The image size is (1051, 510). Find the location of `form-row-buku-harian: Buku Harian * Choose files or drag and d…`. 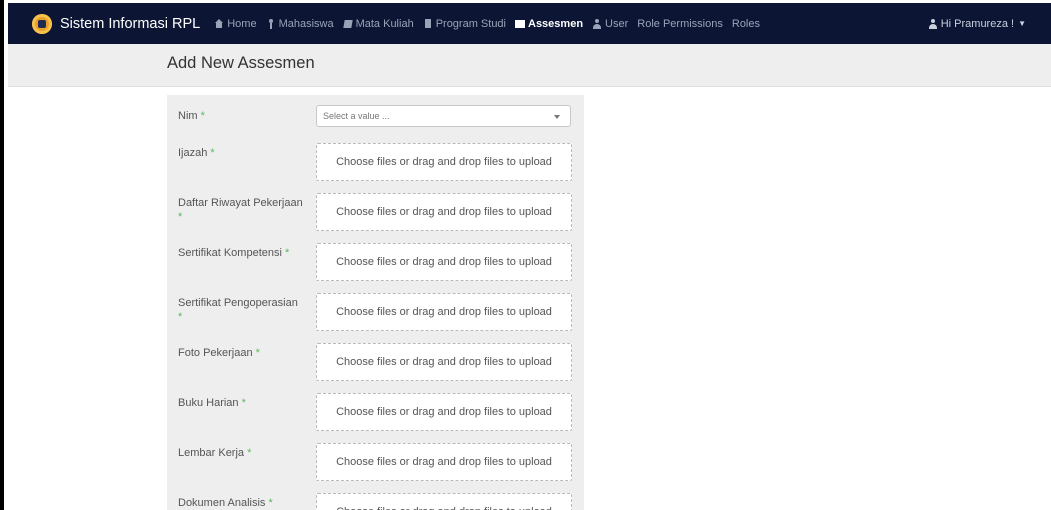

form-row-buku-harian: Buku Harian * Choose files or drag and d… is located at coordinates (375, 418).